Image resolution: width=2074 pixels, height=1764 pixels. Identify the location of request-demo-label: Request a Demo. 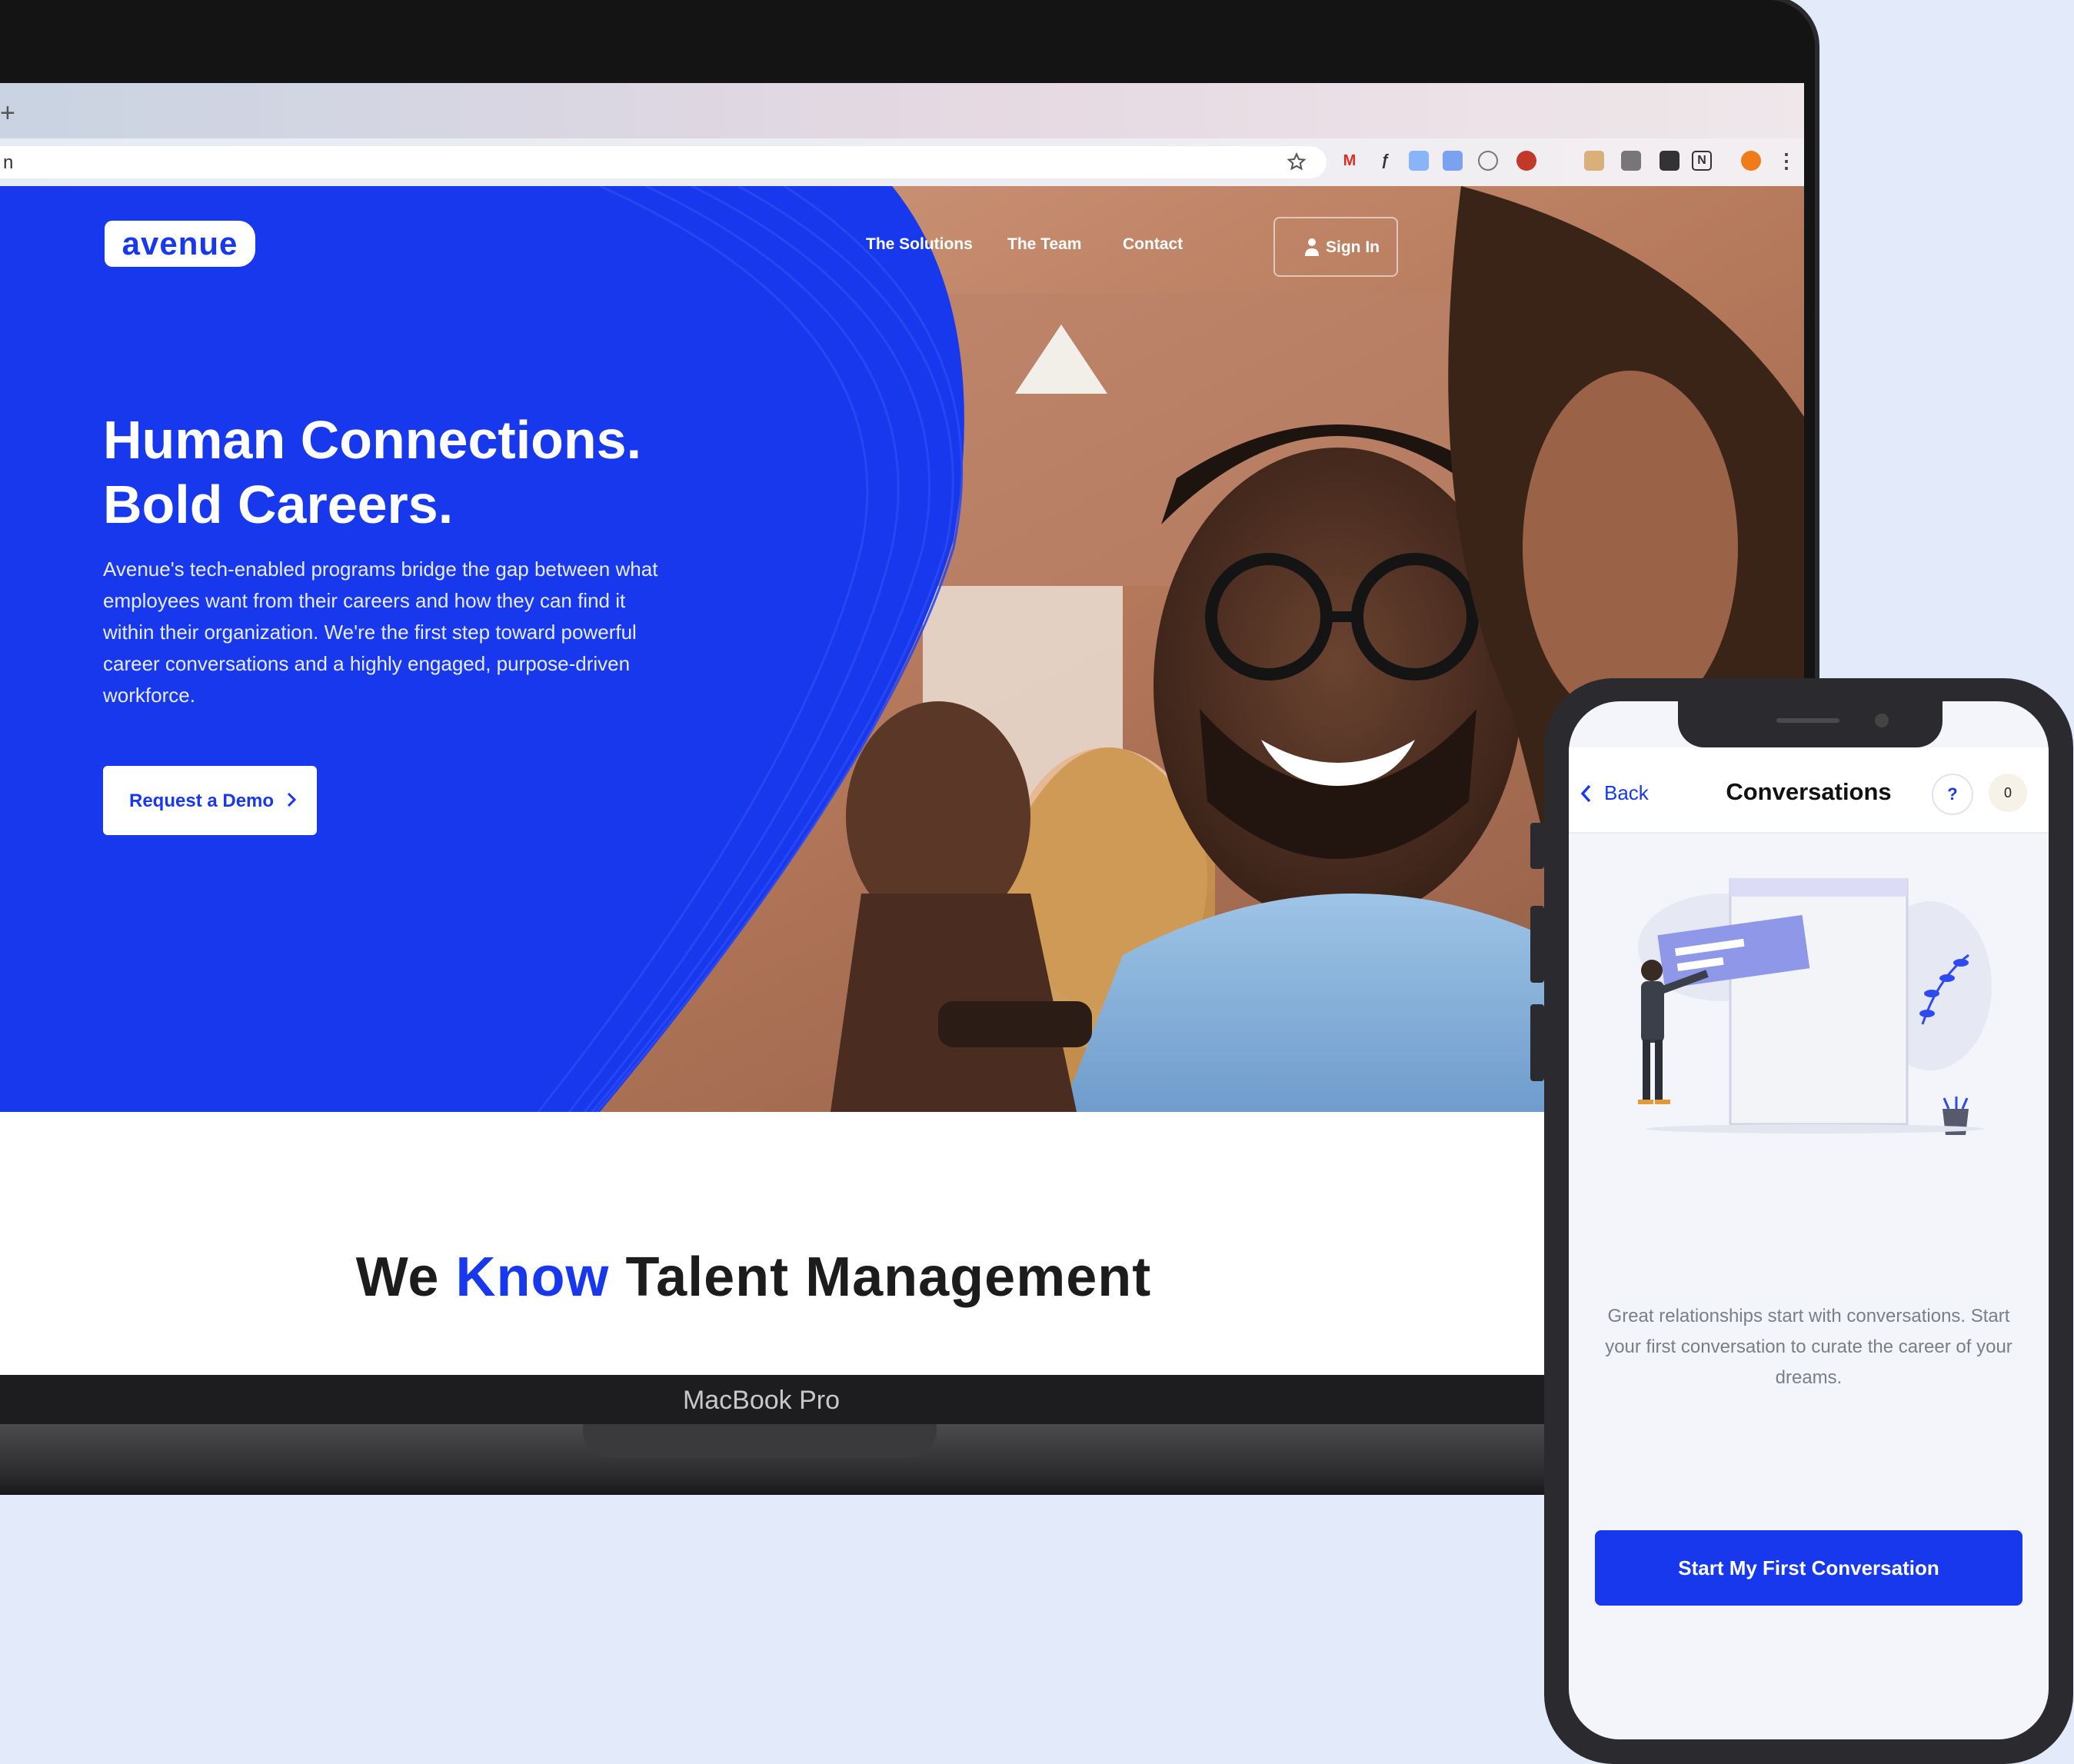
(202, 801).